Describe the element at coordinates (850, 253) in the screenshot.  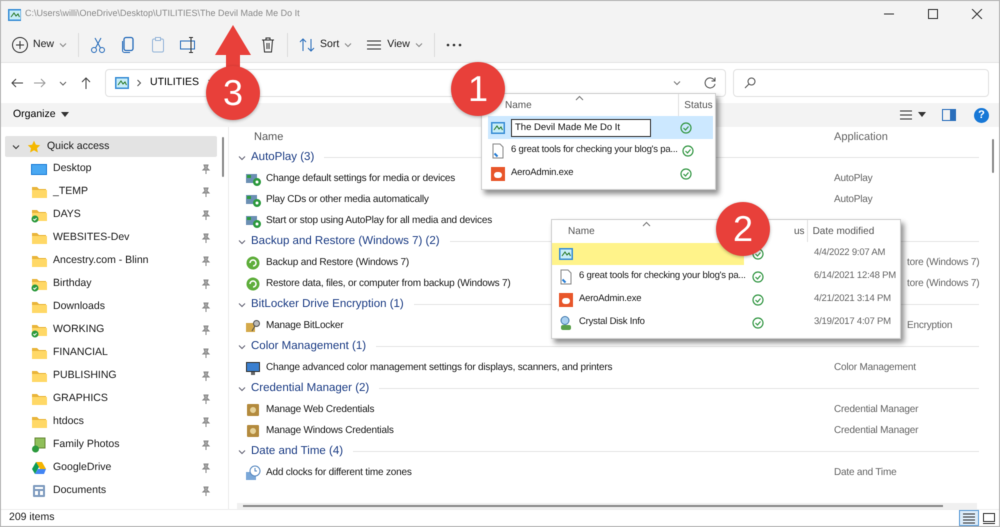
I see `date-text: 4/4/2022 9:07 AM` at that location.